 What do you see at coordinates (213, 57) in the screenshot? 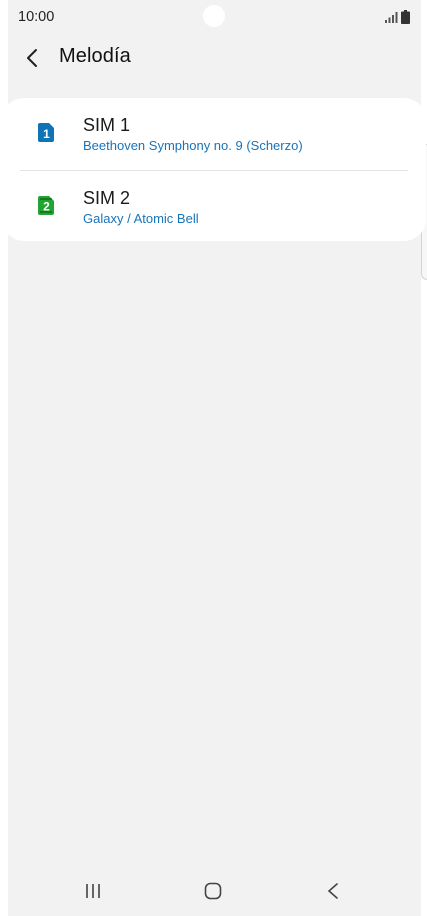
I see `header: Melodía` at bounding box center [213, 57].